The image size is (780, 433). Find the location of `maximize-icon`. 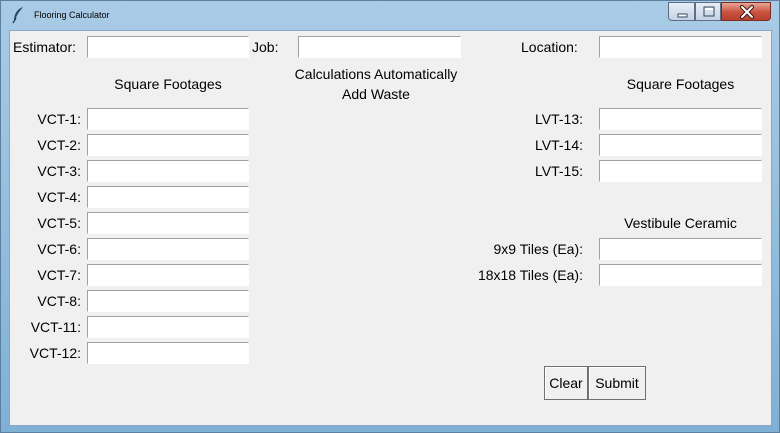

maximize-icon is located at coordinates (709, 11).